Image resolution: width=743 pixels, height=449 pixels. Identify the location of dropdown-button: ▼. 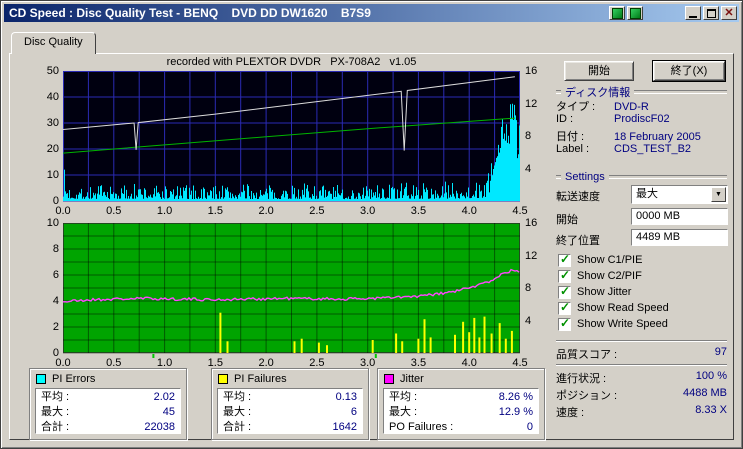
(718, 194).